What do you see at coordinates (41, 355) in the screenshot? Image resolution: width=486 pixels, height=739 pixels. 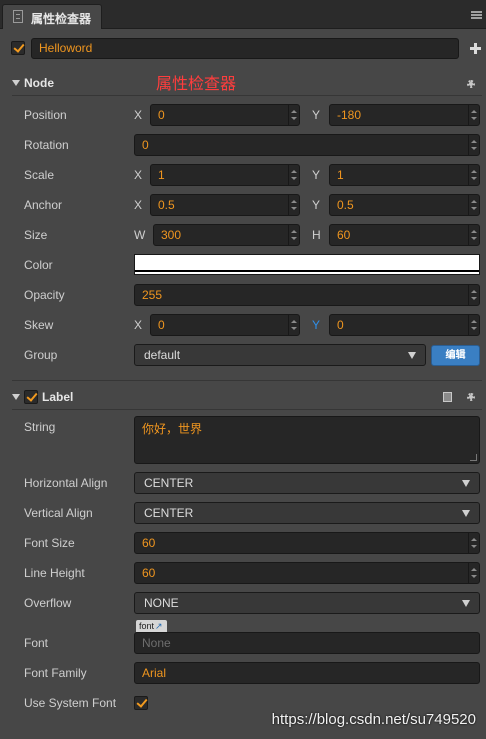 I see `group-label: Group` at bounding box center [41, 355].